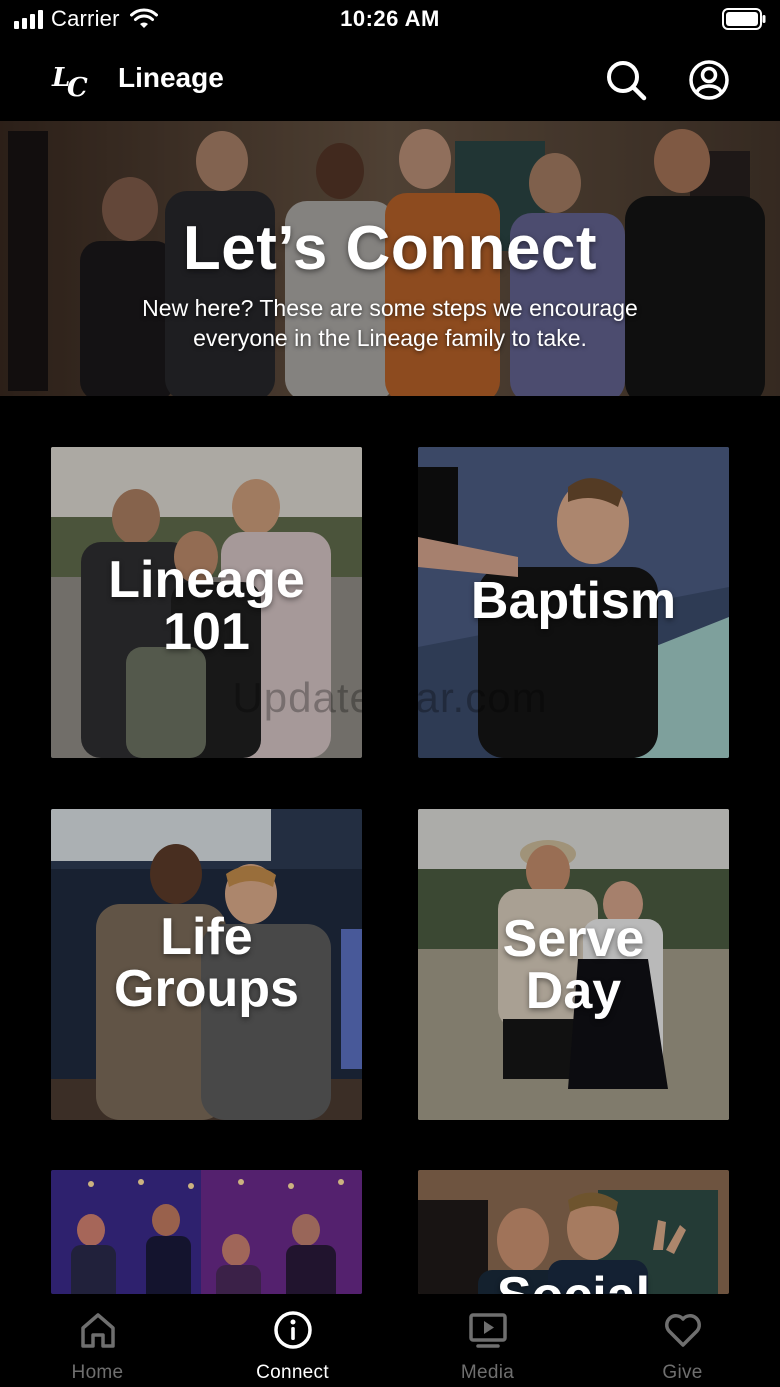 The width and height of the screenshot is (780, 1387). I want to click on tab-label: Media, so click(487, 1372).